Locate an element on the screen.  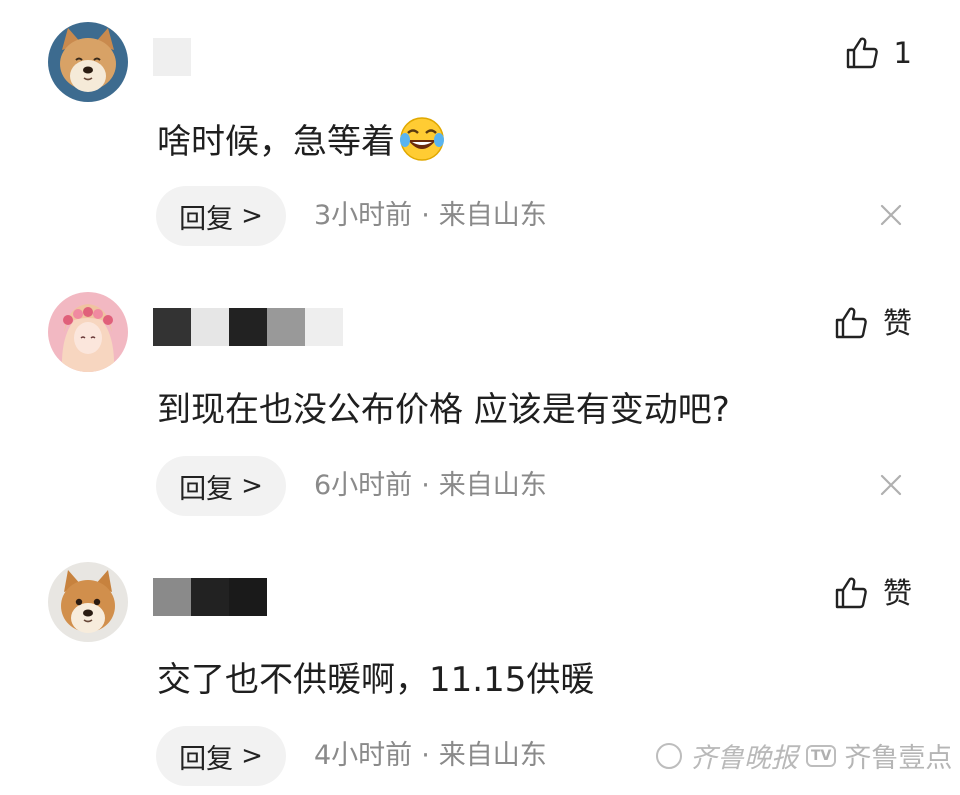
like-count: 1 is located at coordinates (902, 53).